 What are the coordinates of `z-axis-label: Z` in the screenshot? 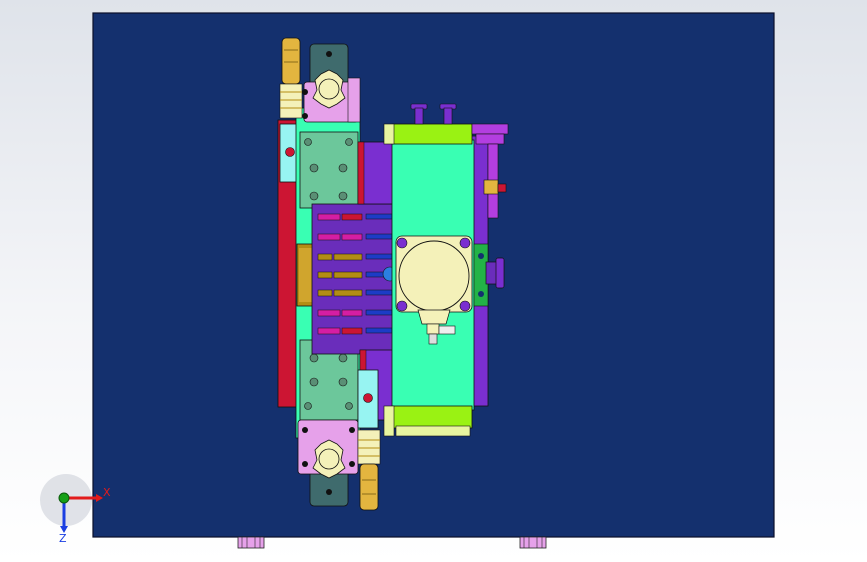 It's located at (63, 538).